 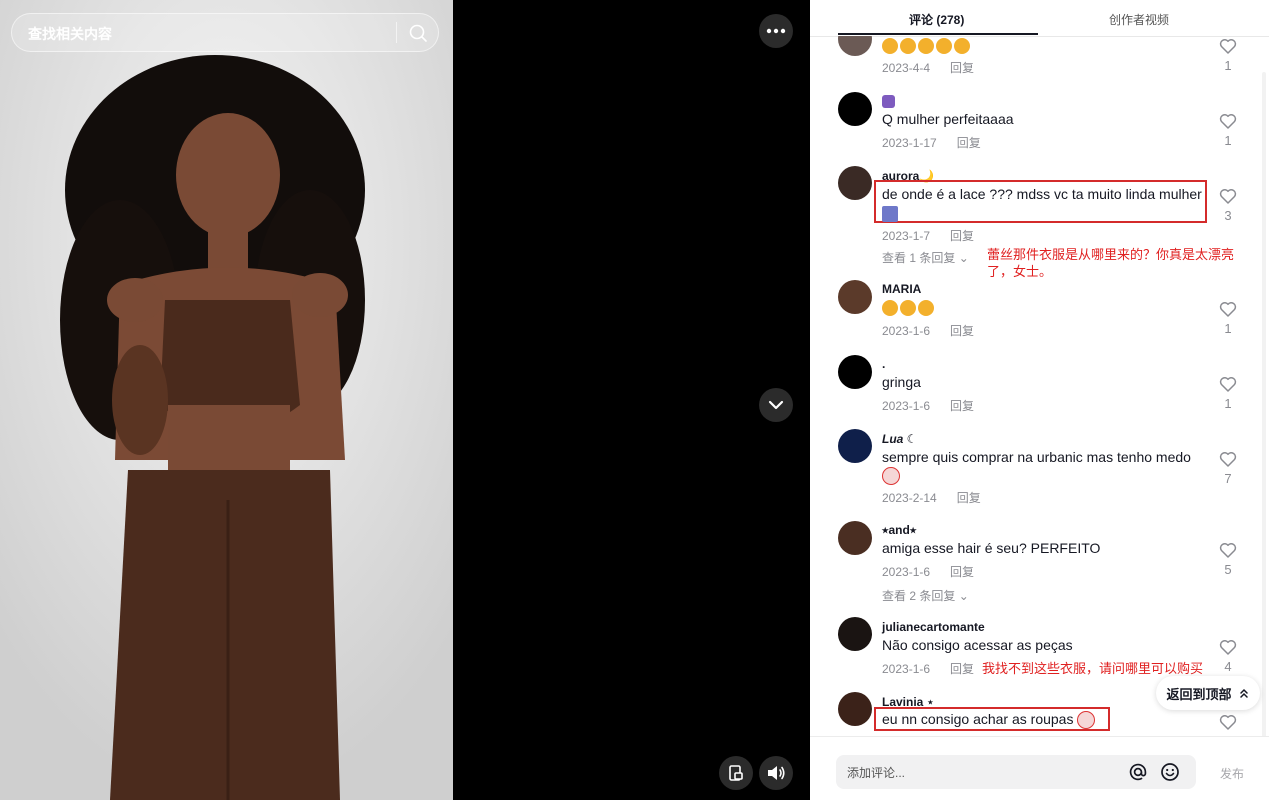 What do you see at coordinates (1243, 693) in the screenshot?
I see `chevron-up-icon` at bounding box center [1243, 693].